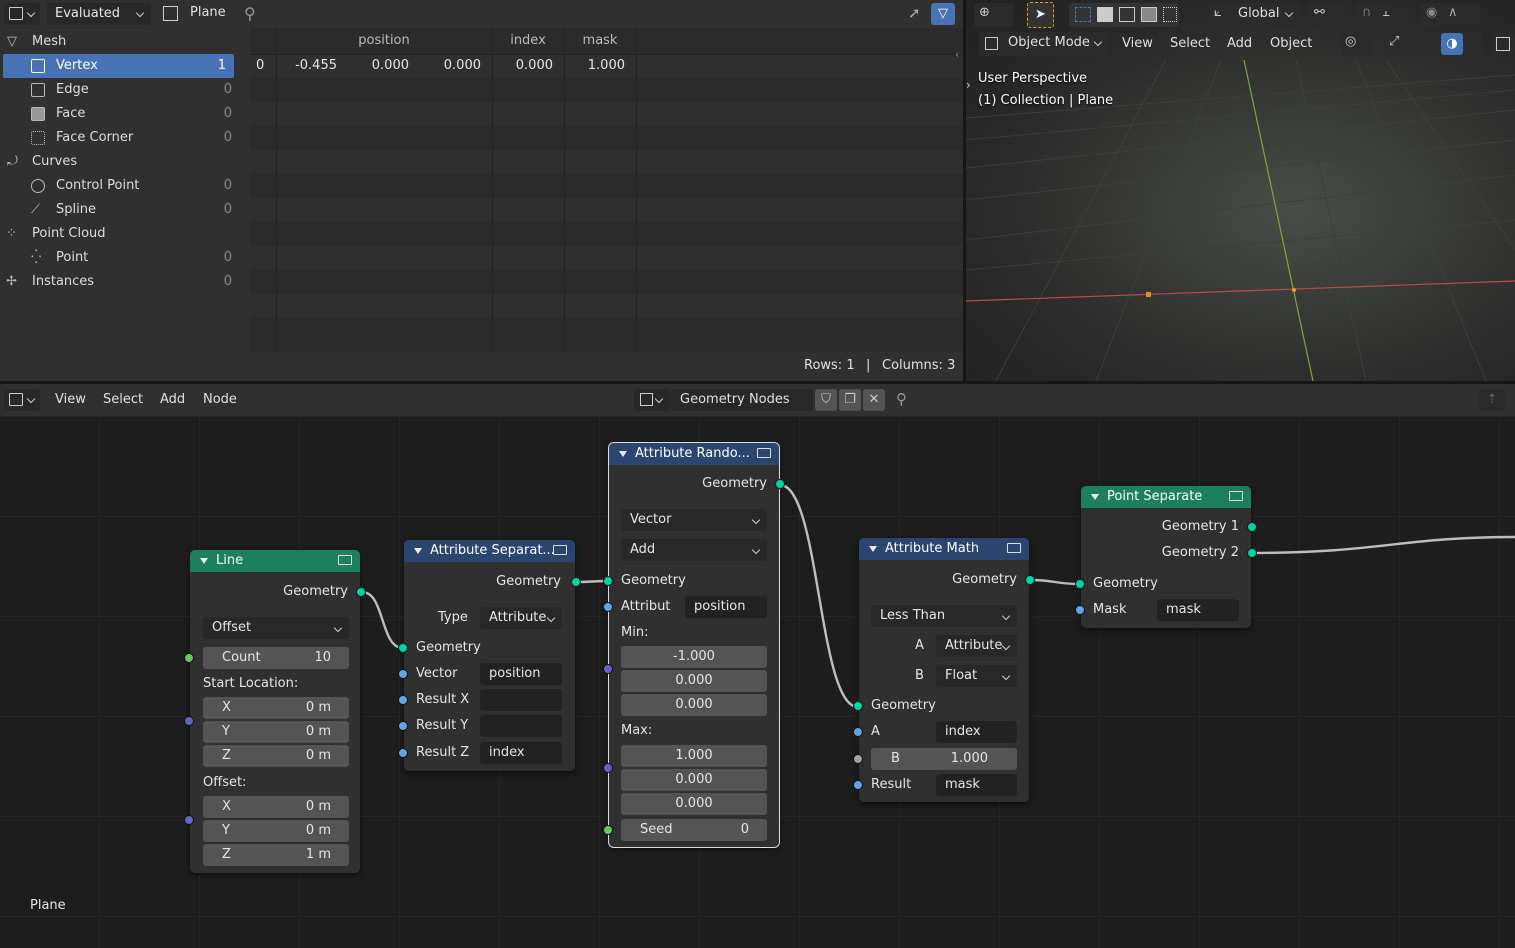  I want to click on filter-icon: ▽, so click(943, 14).